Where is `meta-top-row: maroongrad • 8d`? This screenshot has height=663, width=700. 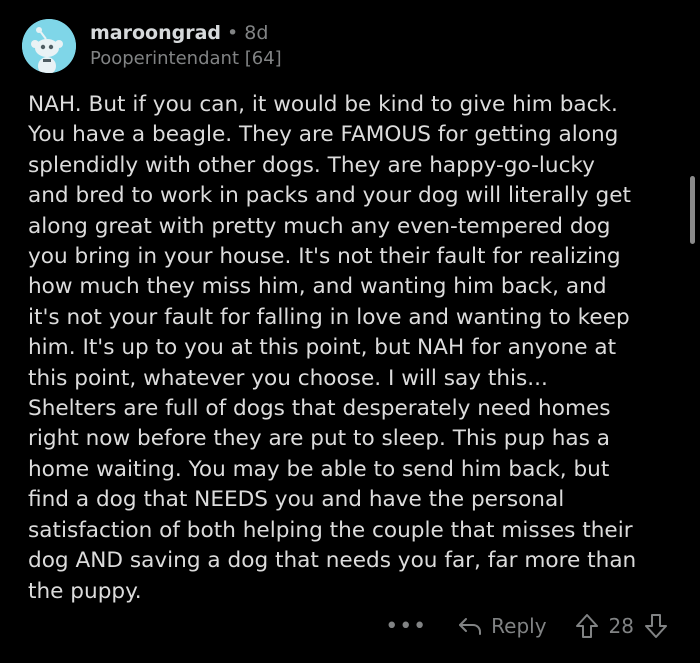 meta-top-row: maroongrad • 8d is located at coordinates (186, 33).